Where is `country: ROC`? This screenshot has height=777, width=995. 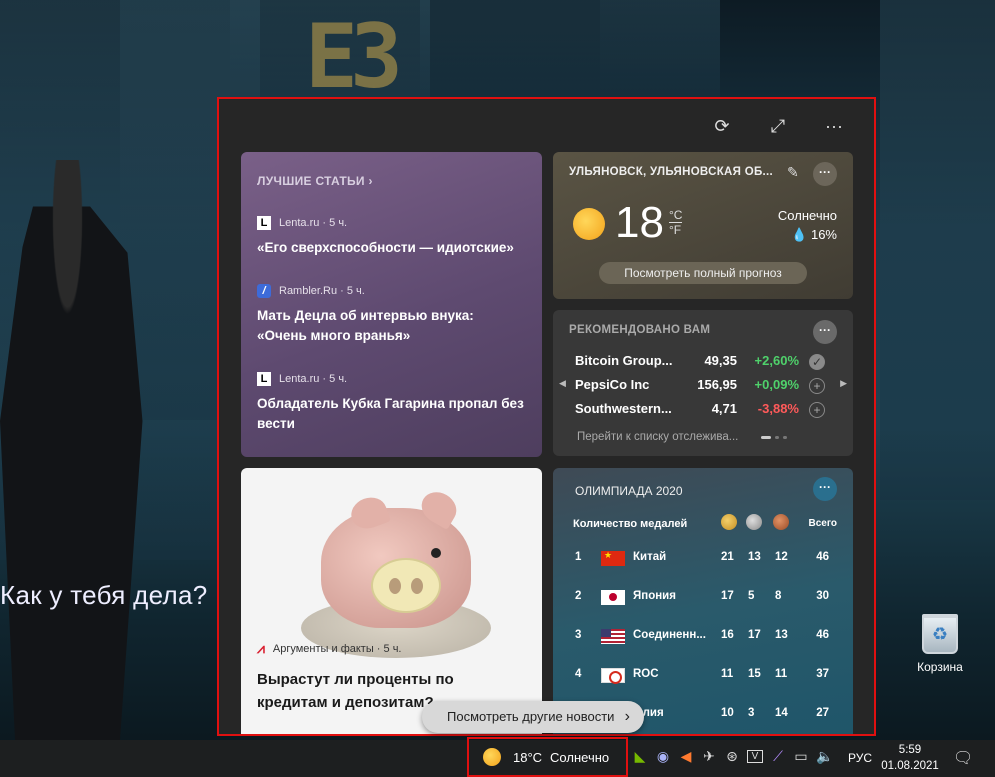
country: ROC is located at coordinates (646, 674).